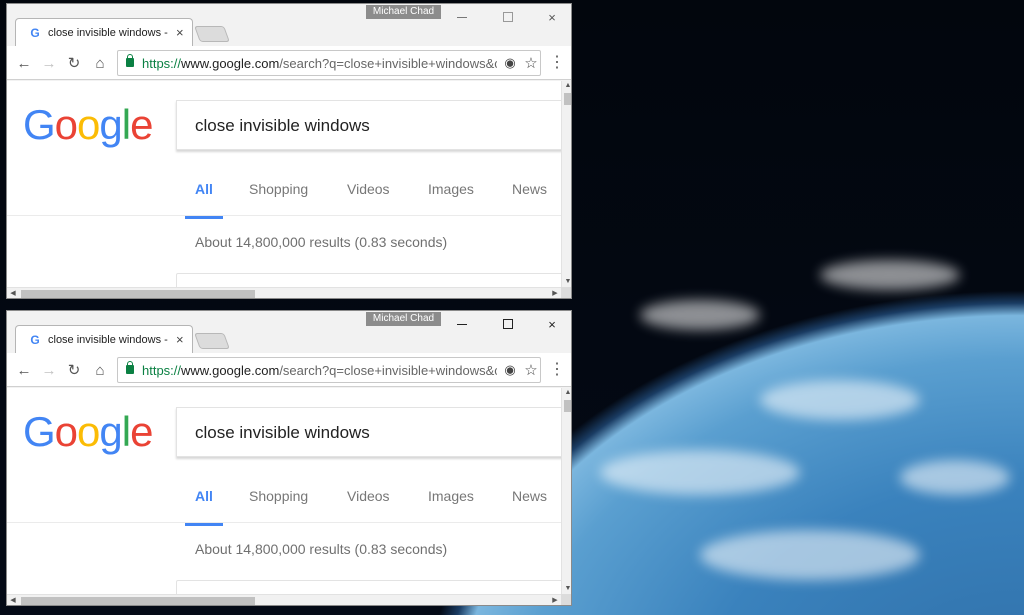  I want to click on logo-letter: G, so click(39, 431).